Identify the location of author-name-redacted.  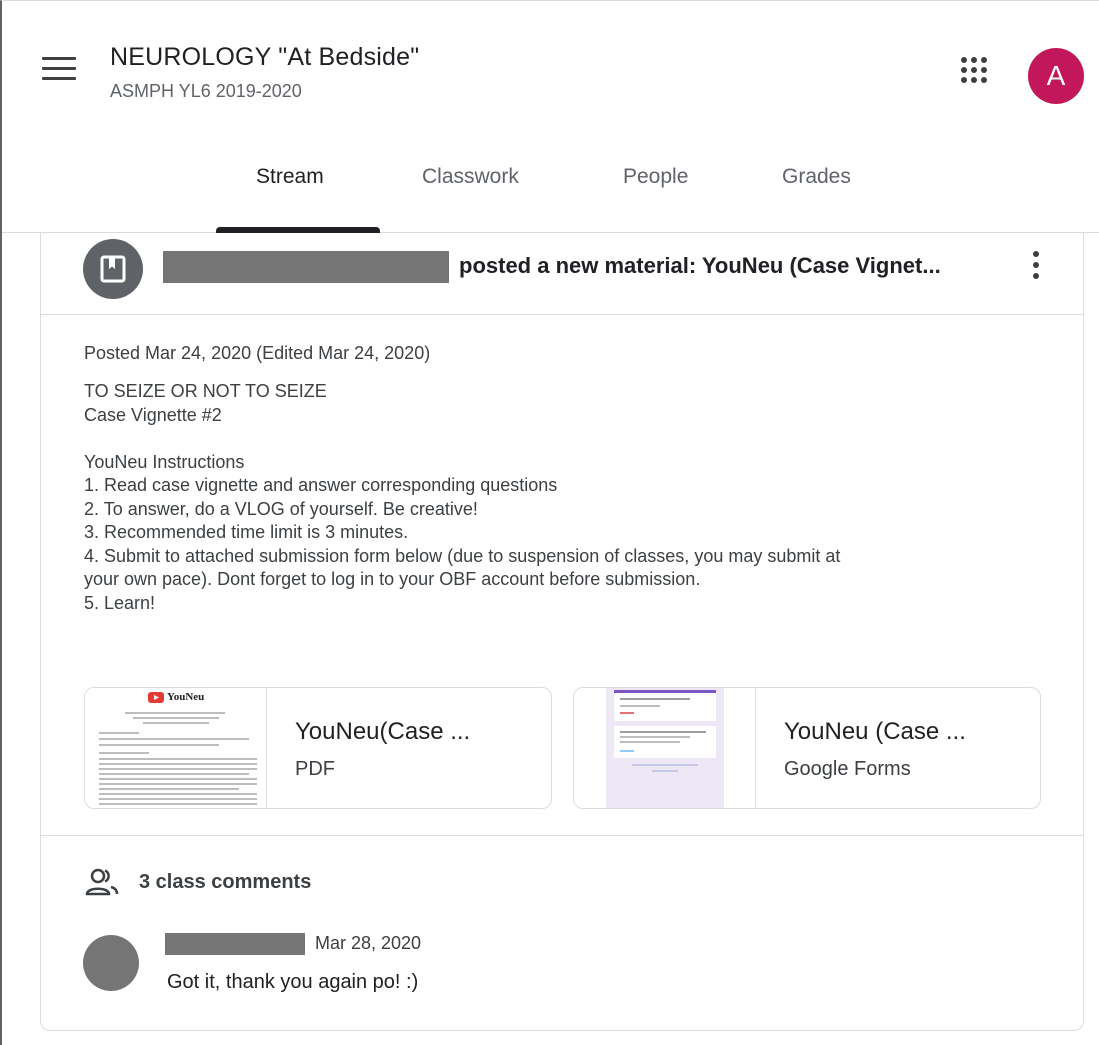
(306, 267).